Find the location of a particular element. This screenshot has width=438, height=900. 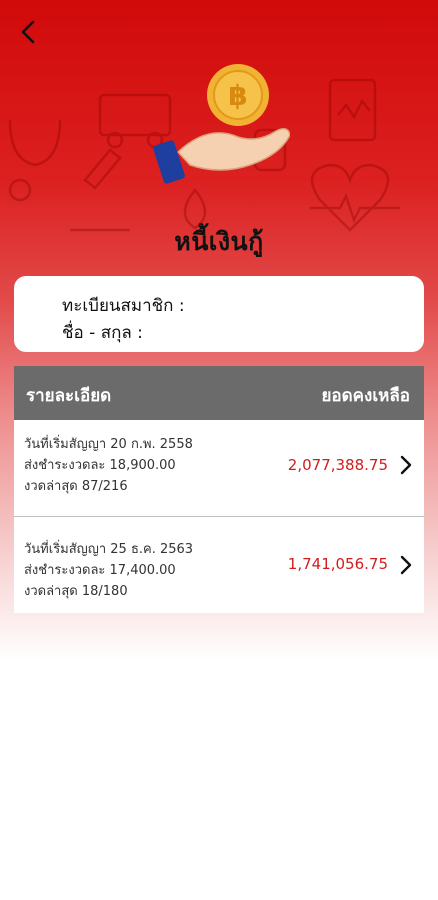

back-button is located at coordinates (28, 32).